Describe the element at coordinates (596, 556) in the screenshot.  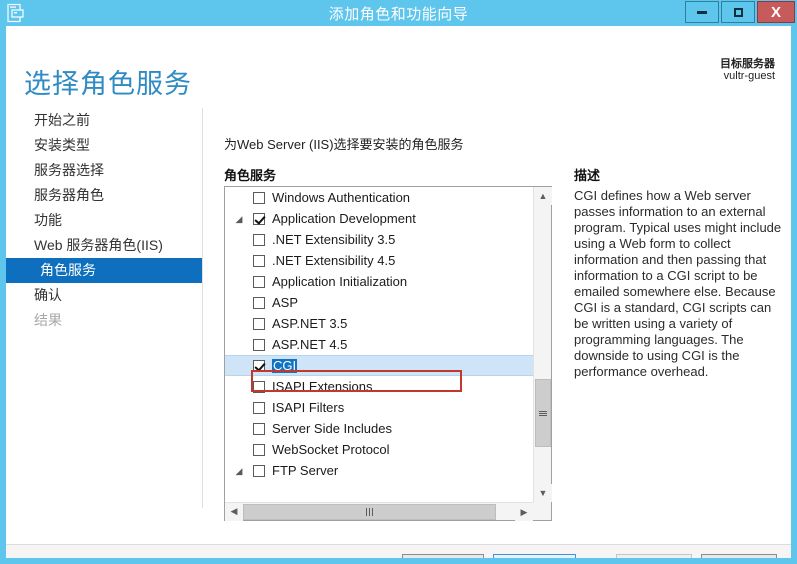
I see `button-spacer` at that location.